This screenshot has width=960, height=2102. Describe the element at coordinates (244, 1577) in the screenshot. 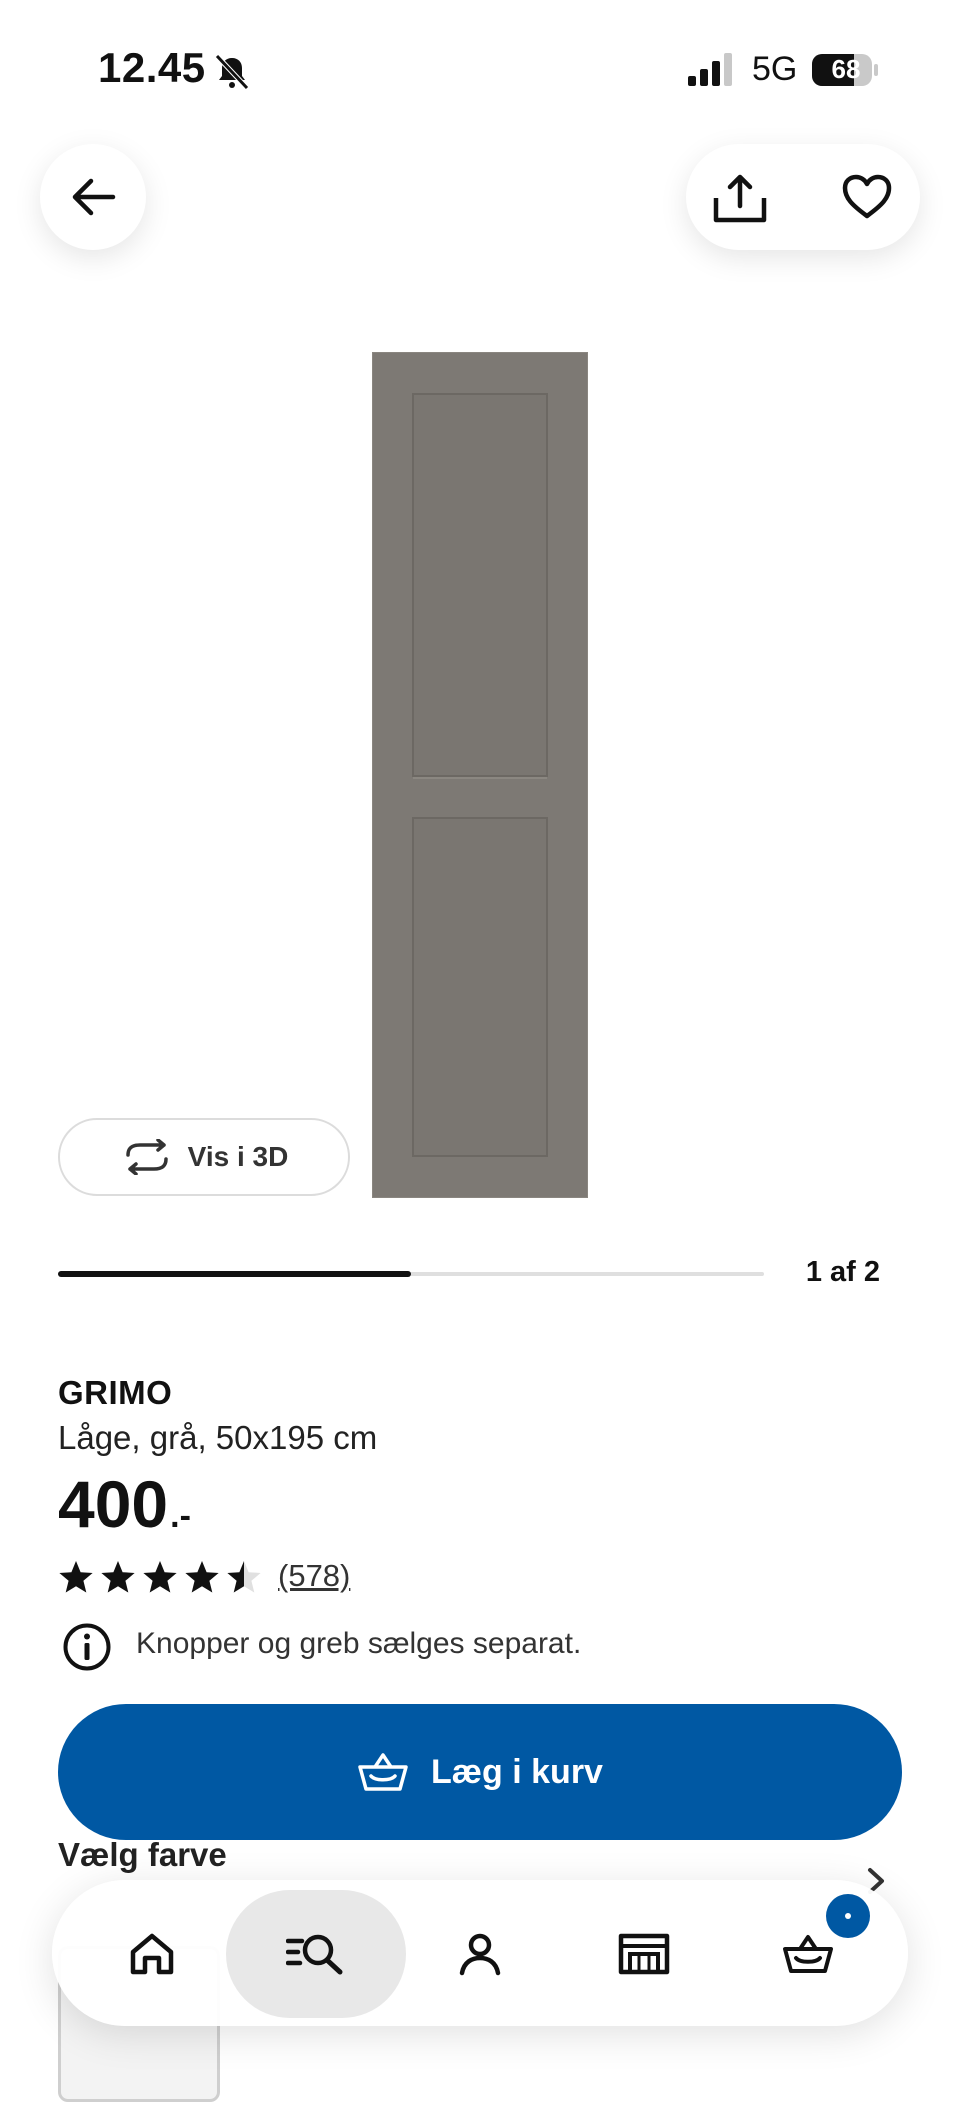

I see `star-half-icon` at that location.